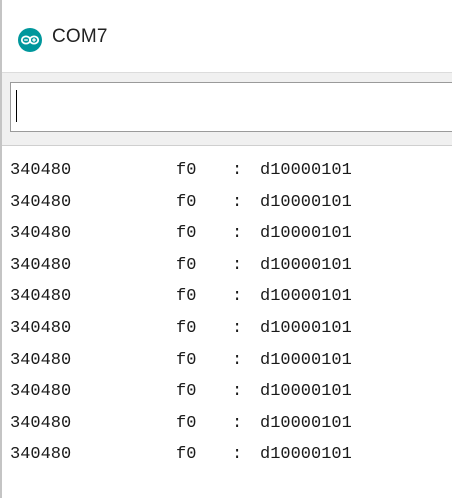  Describe the element at coordinates (16, 106) in the screenshot. I see `text-caret` at that location.